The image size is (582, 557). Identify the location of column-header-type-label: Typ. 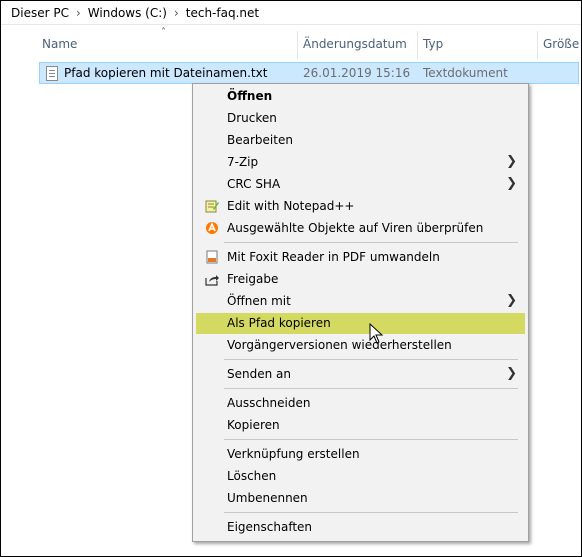
(433, 44).